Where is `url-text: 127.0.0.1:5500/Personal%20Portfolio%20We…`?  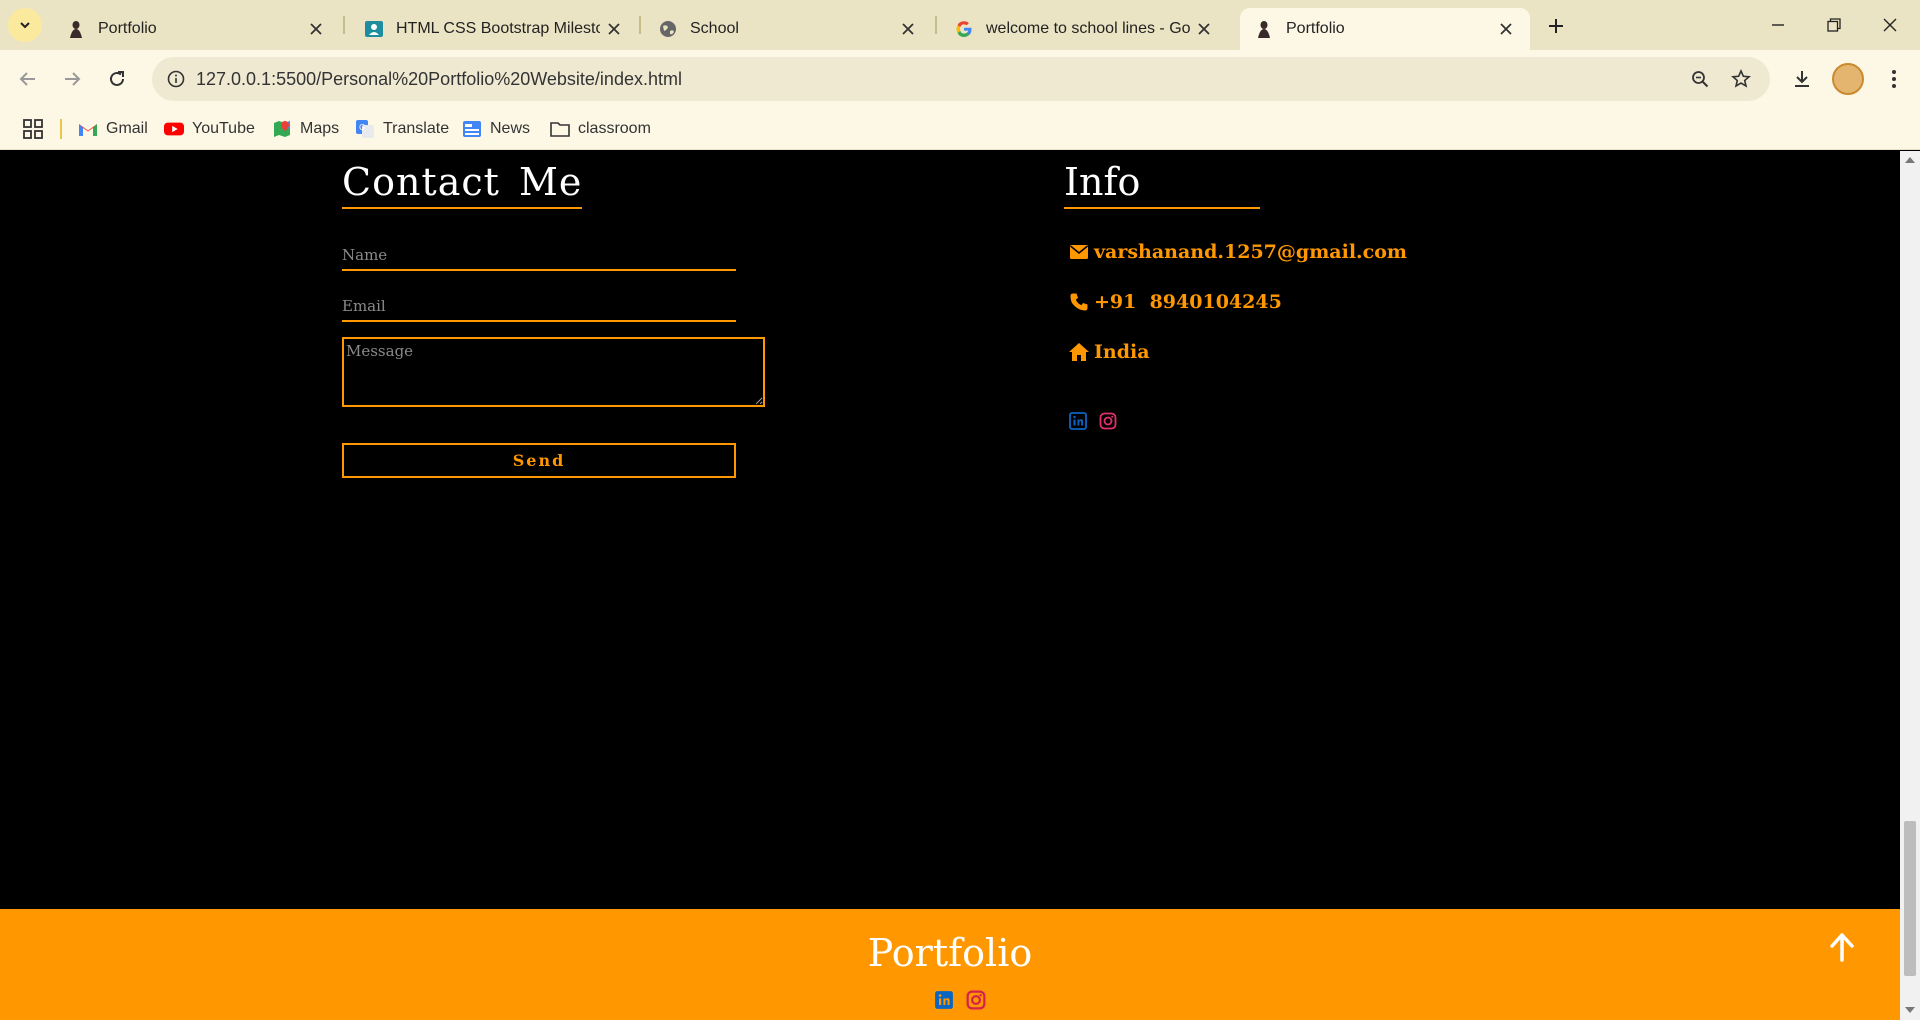 url-text: 127.0.0.1:5500/Personal%20Portfolio%20We… is located at coordinates (439, 79).